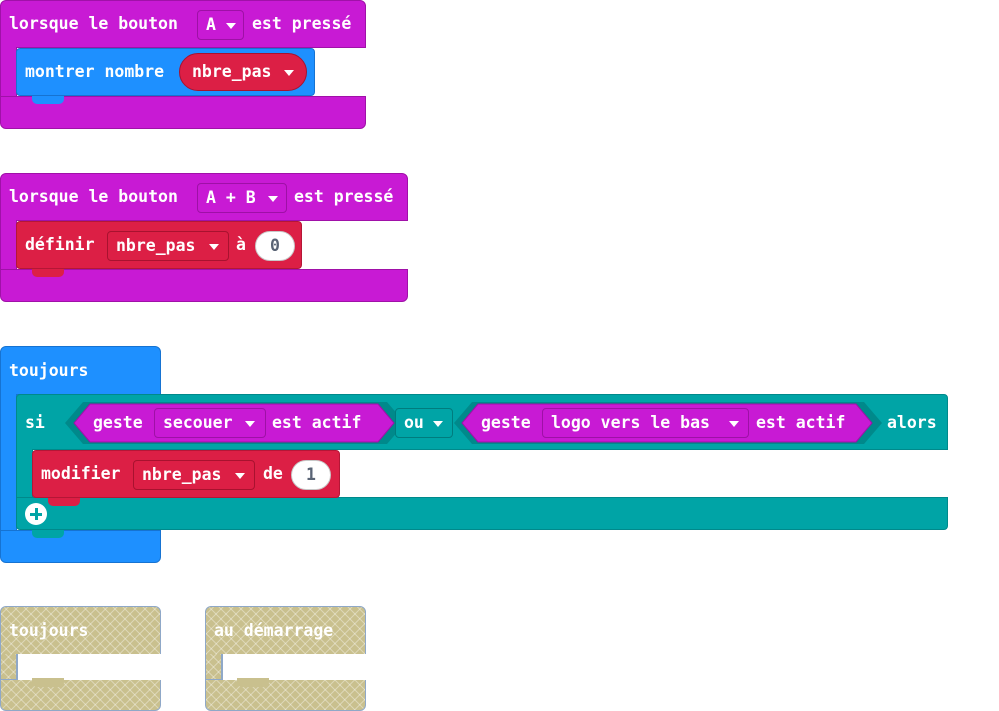  Describe the element at coordinates (81, 473) in the screenshot. I see `change-label: modifier` at that location.